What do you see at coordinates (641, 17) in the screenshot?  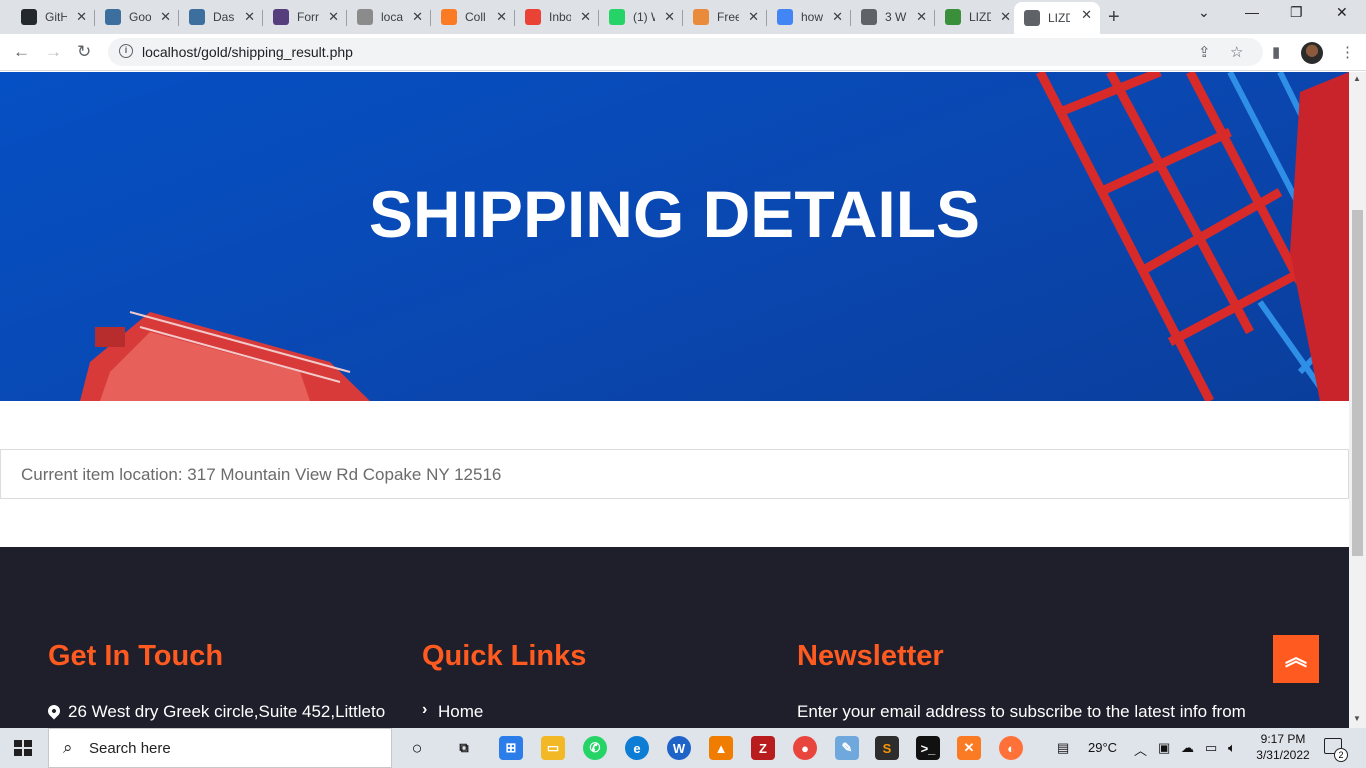 I see `browser-tab: (1) W ✕` at bounding box center [641, 17].